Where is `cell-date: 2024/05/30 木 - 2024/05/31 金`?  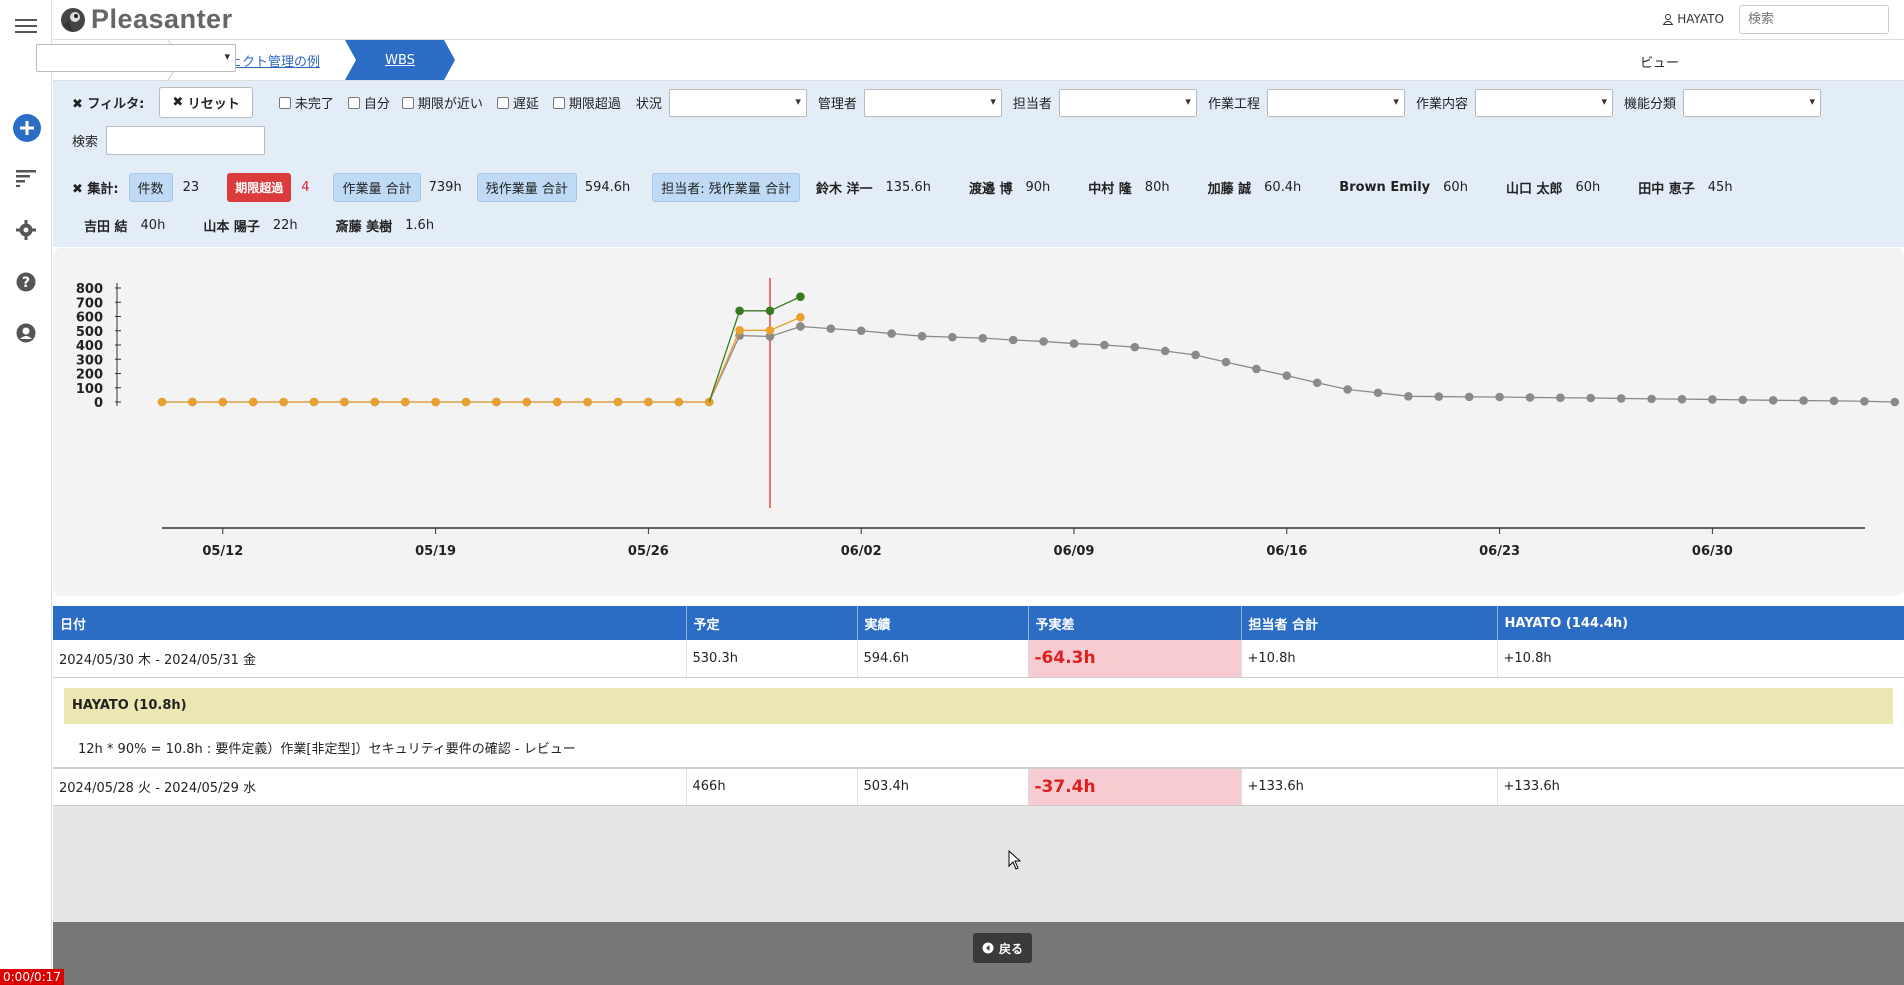 cell-date: 2024/05/30 木 - 2024/05/31 金 is located at coordinates (370, 659).